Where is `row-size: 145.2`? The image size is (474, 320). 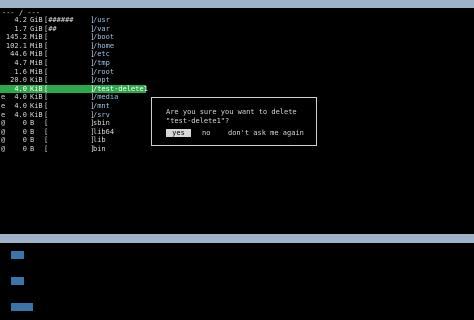 row-size: 145.2 is located at coordinates (16, 37).